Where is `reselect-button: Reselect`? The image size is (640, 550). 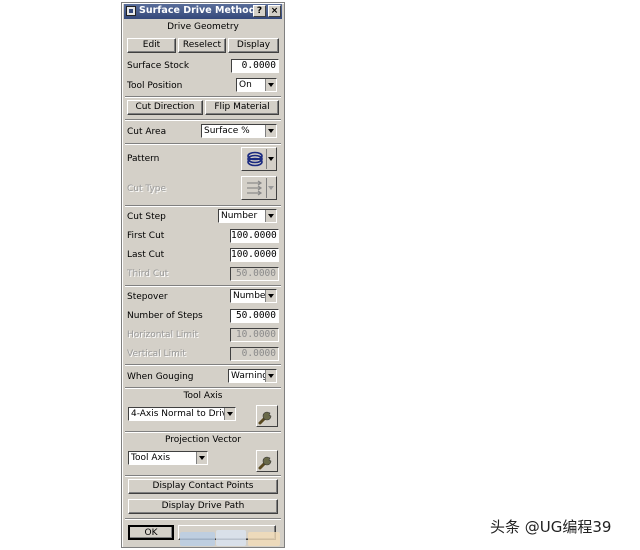
reselect-button: Reselect is located at coordinates (202, 45).